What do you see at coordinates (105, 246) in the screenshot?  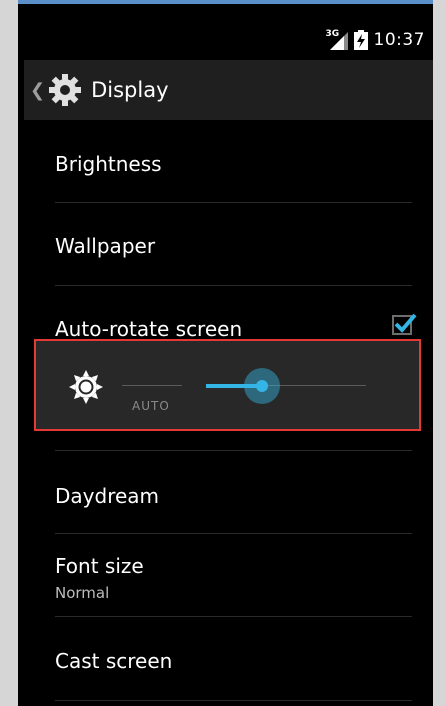 I see `setting-item-title: Wallpaper` at bounding box center [105, 246].